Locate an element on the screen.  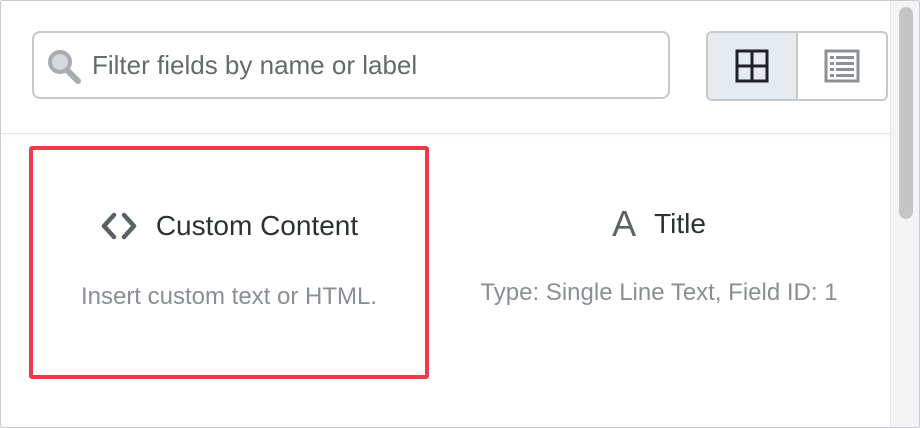
list-icon is located at coordinates (842, 66).